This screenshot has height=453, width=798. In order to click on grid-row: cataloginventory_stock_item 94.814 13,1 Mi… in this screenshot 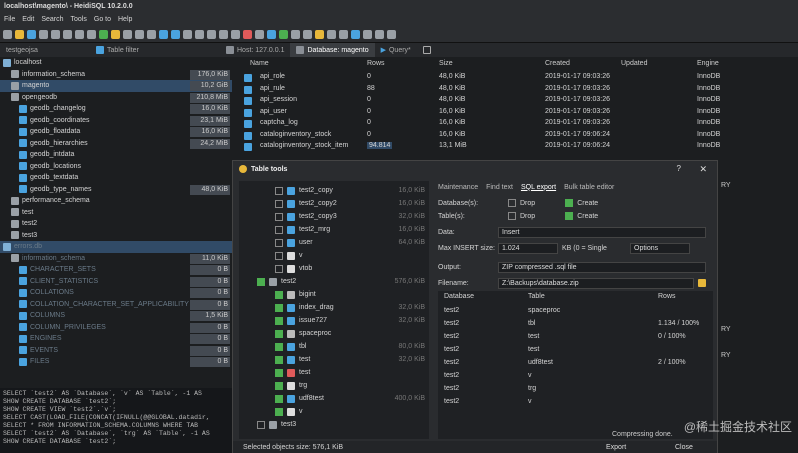, I will do `click(521, 147)`.